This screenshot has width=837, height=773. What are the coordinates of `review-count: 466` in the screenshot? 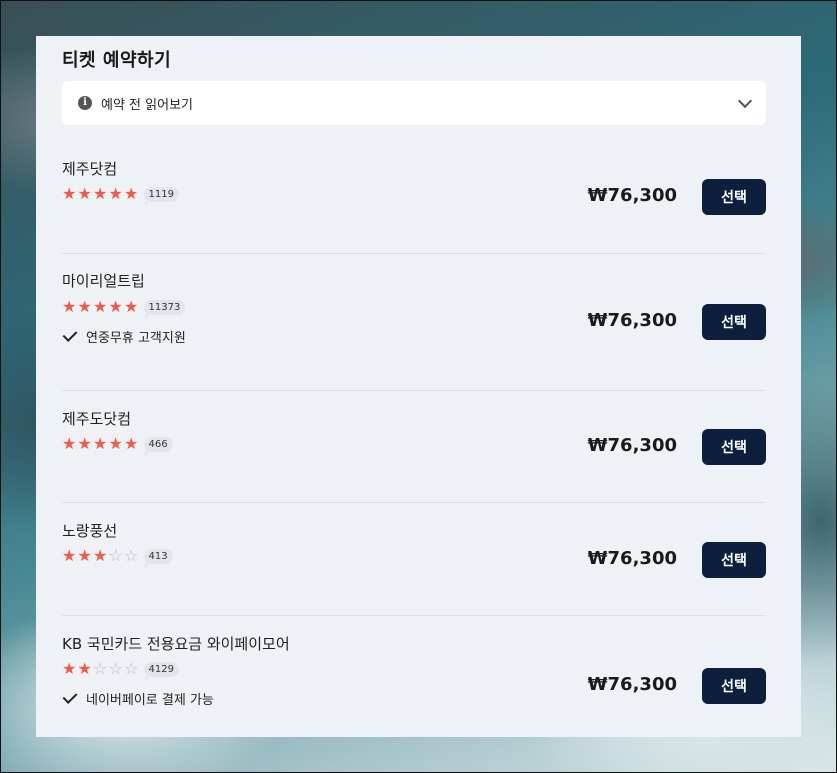 It's located at (158, 446).